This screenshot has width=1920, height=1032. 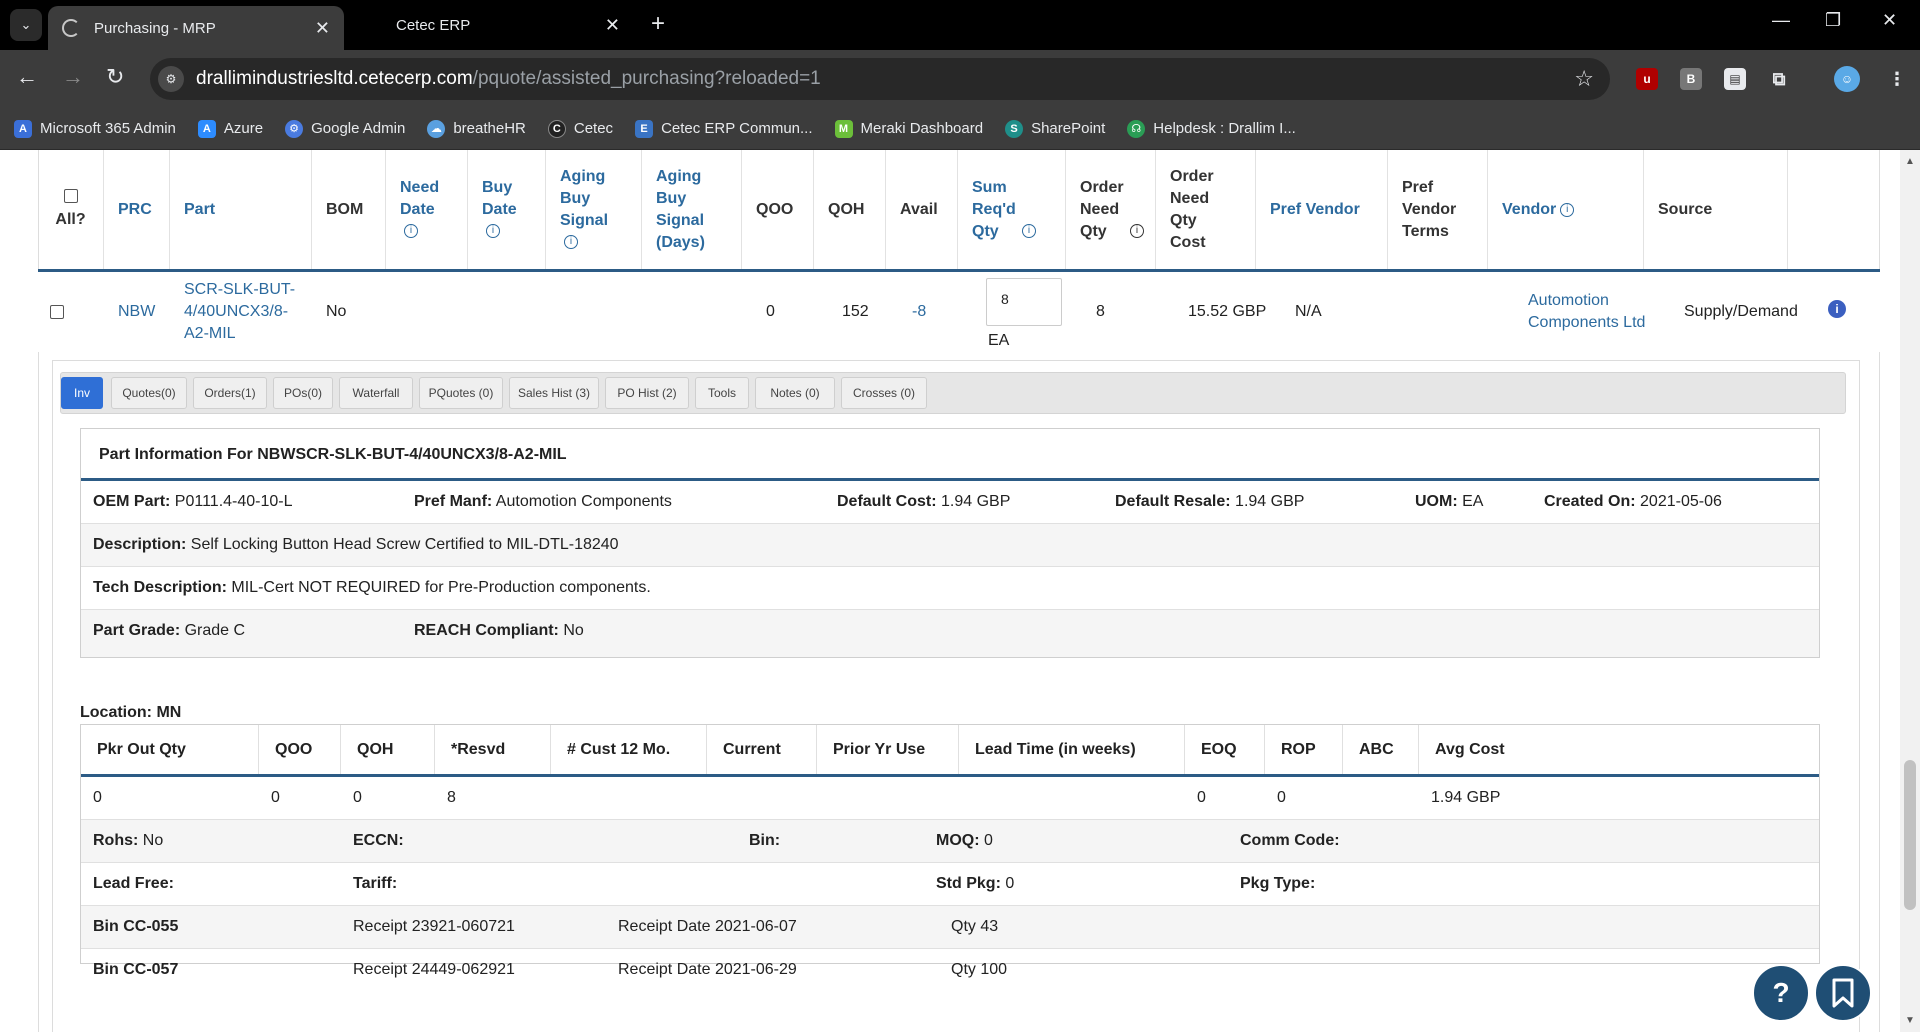 What do you see at coordinates (1837, 309) in the screenshot?
I see `row-info-icon: i` at bounding box center [1837, 309].